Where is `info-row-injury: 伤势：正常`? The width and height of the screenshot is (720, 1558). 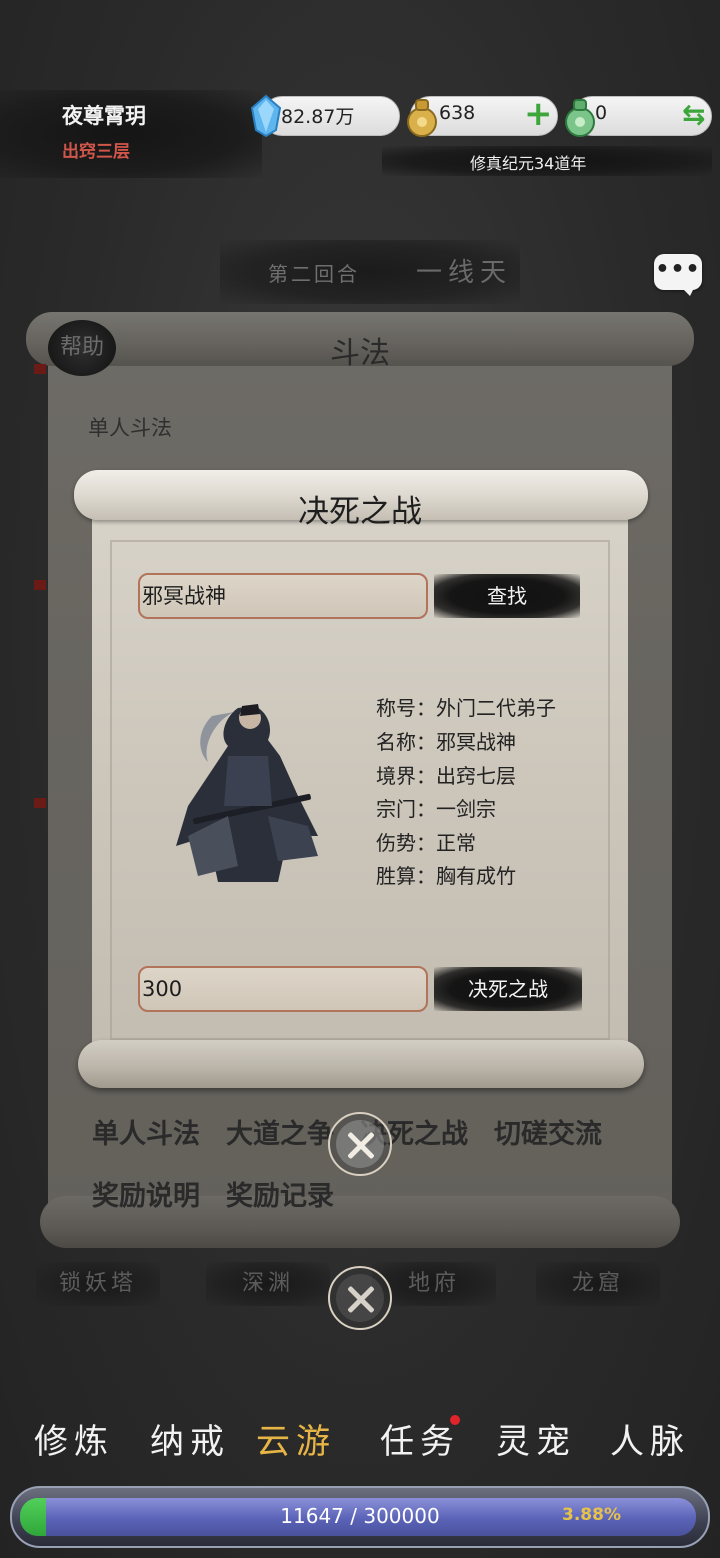
info-row-injury: 伤势：正常 is located at coordinates (426, 841).